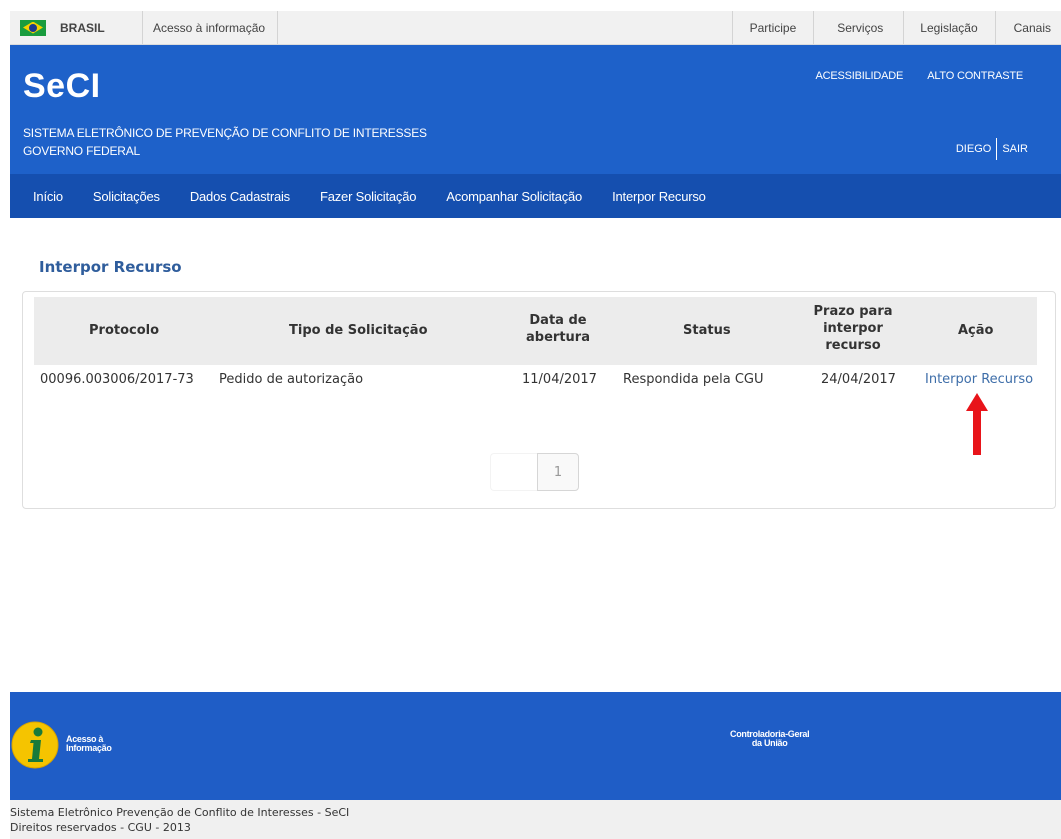  What do you see at coordinates (33, 27) in the screenshot?
I see `brazil-flag-icon` at bounding box center [33, 27].